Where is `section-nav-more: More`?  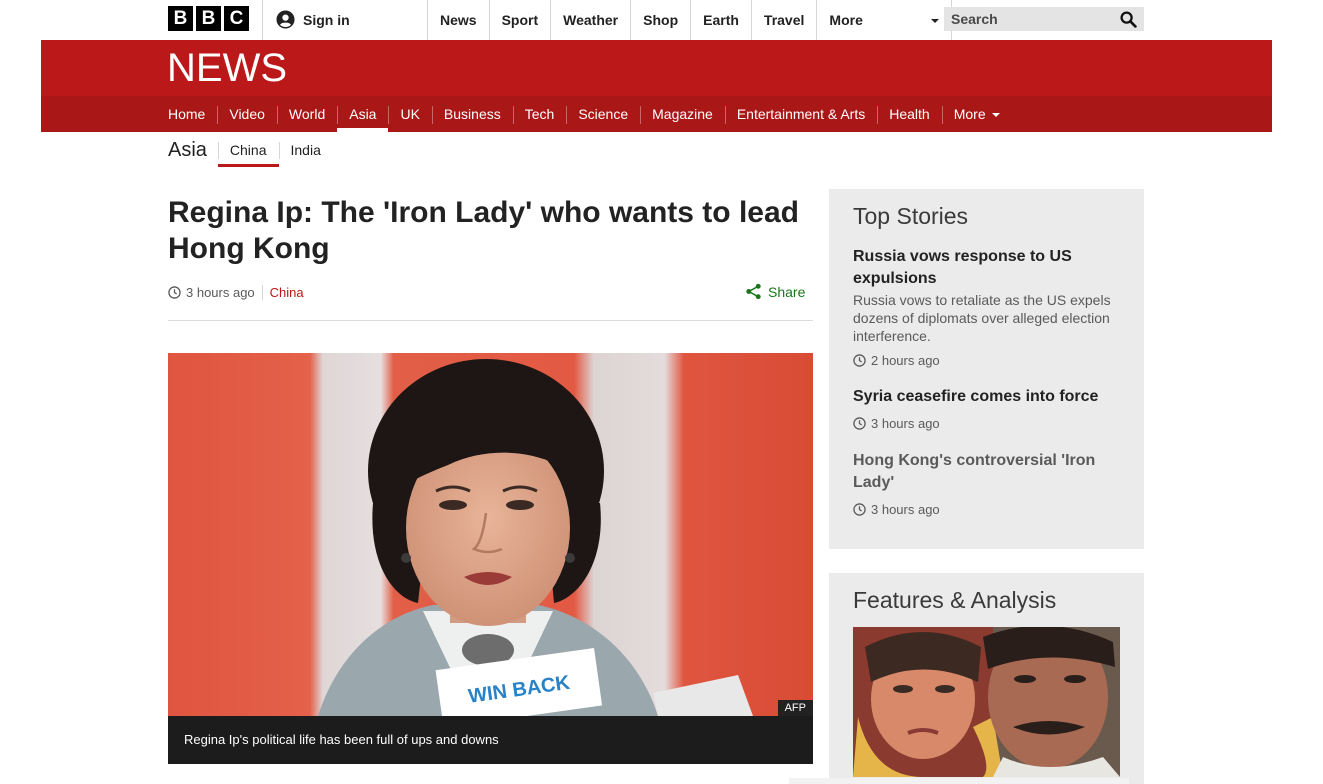
section-nav-more: More is located at coordinates (976, 114).